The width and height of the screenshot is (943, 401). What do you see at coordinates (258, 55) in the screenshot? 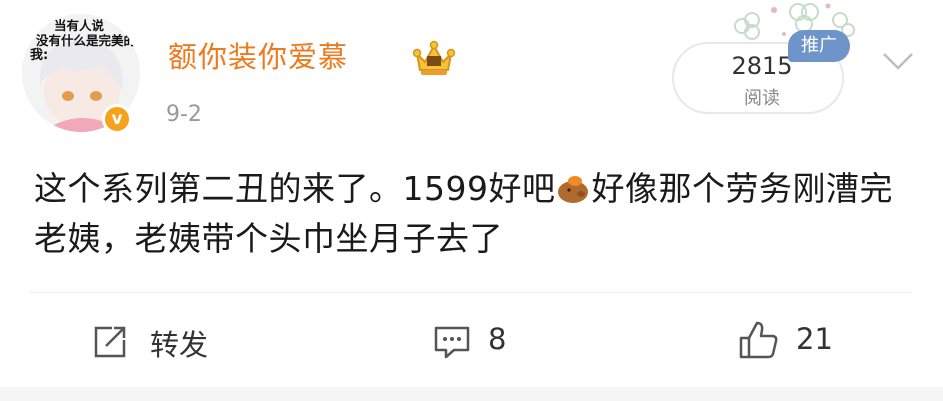
I see `username: 额你装你爱慕` at bounding box center [258, 55].